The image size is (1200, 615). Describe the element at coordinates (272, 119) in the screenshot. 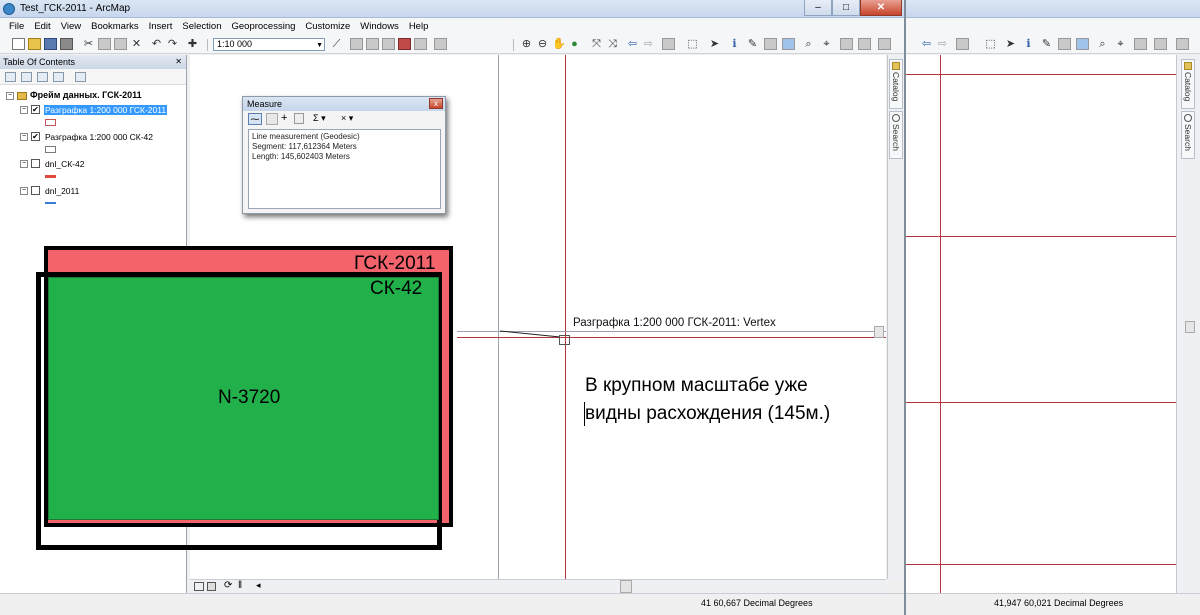

I see `measure-area-icon` at that location.